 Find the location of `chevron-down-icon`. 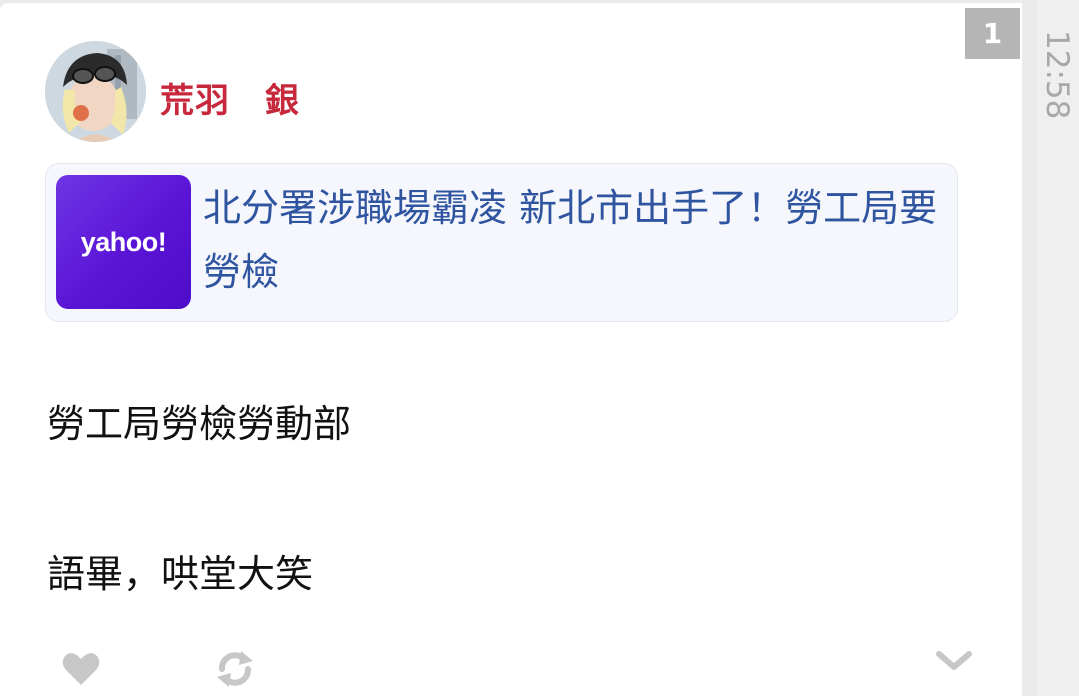

chevron-down-icon is located at coordinates (954, 663).